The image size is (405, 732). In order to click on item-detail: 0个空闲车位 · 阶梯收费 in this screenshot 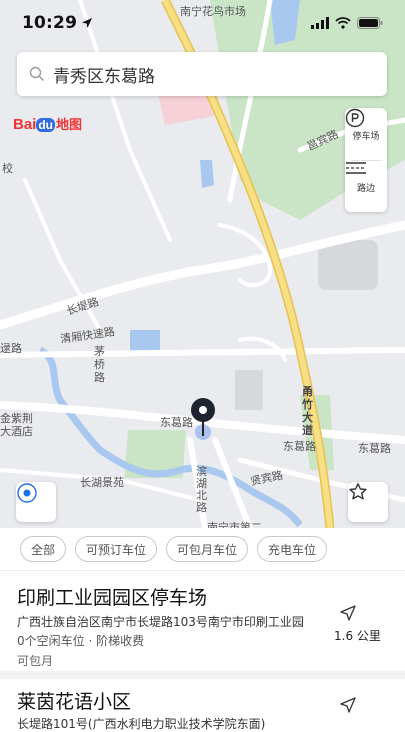, I will do `click(81, 641)`.